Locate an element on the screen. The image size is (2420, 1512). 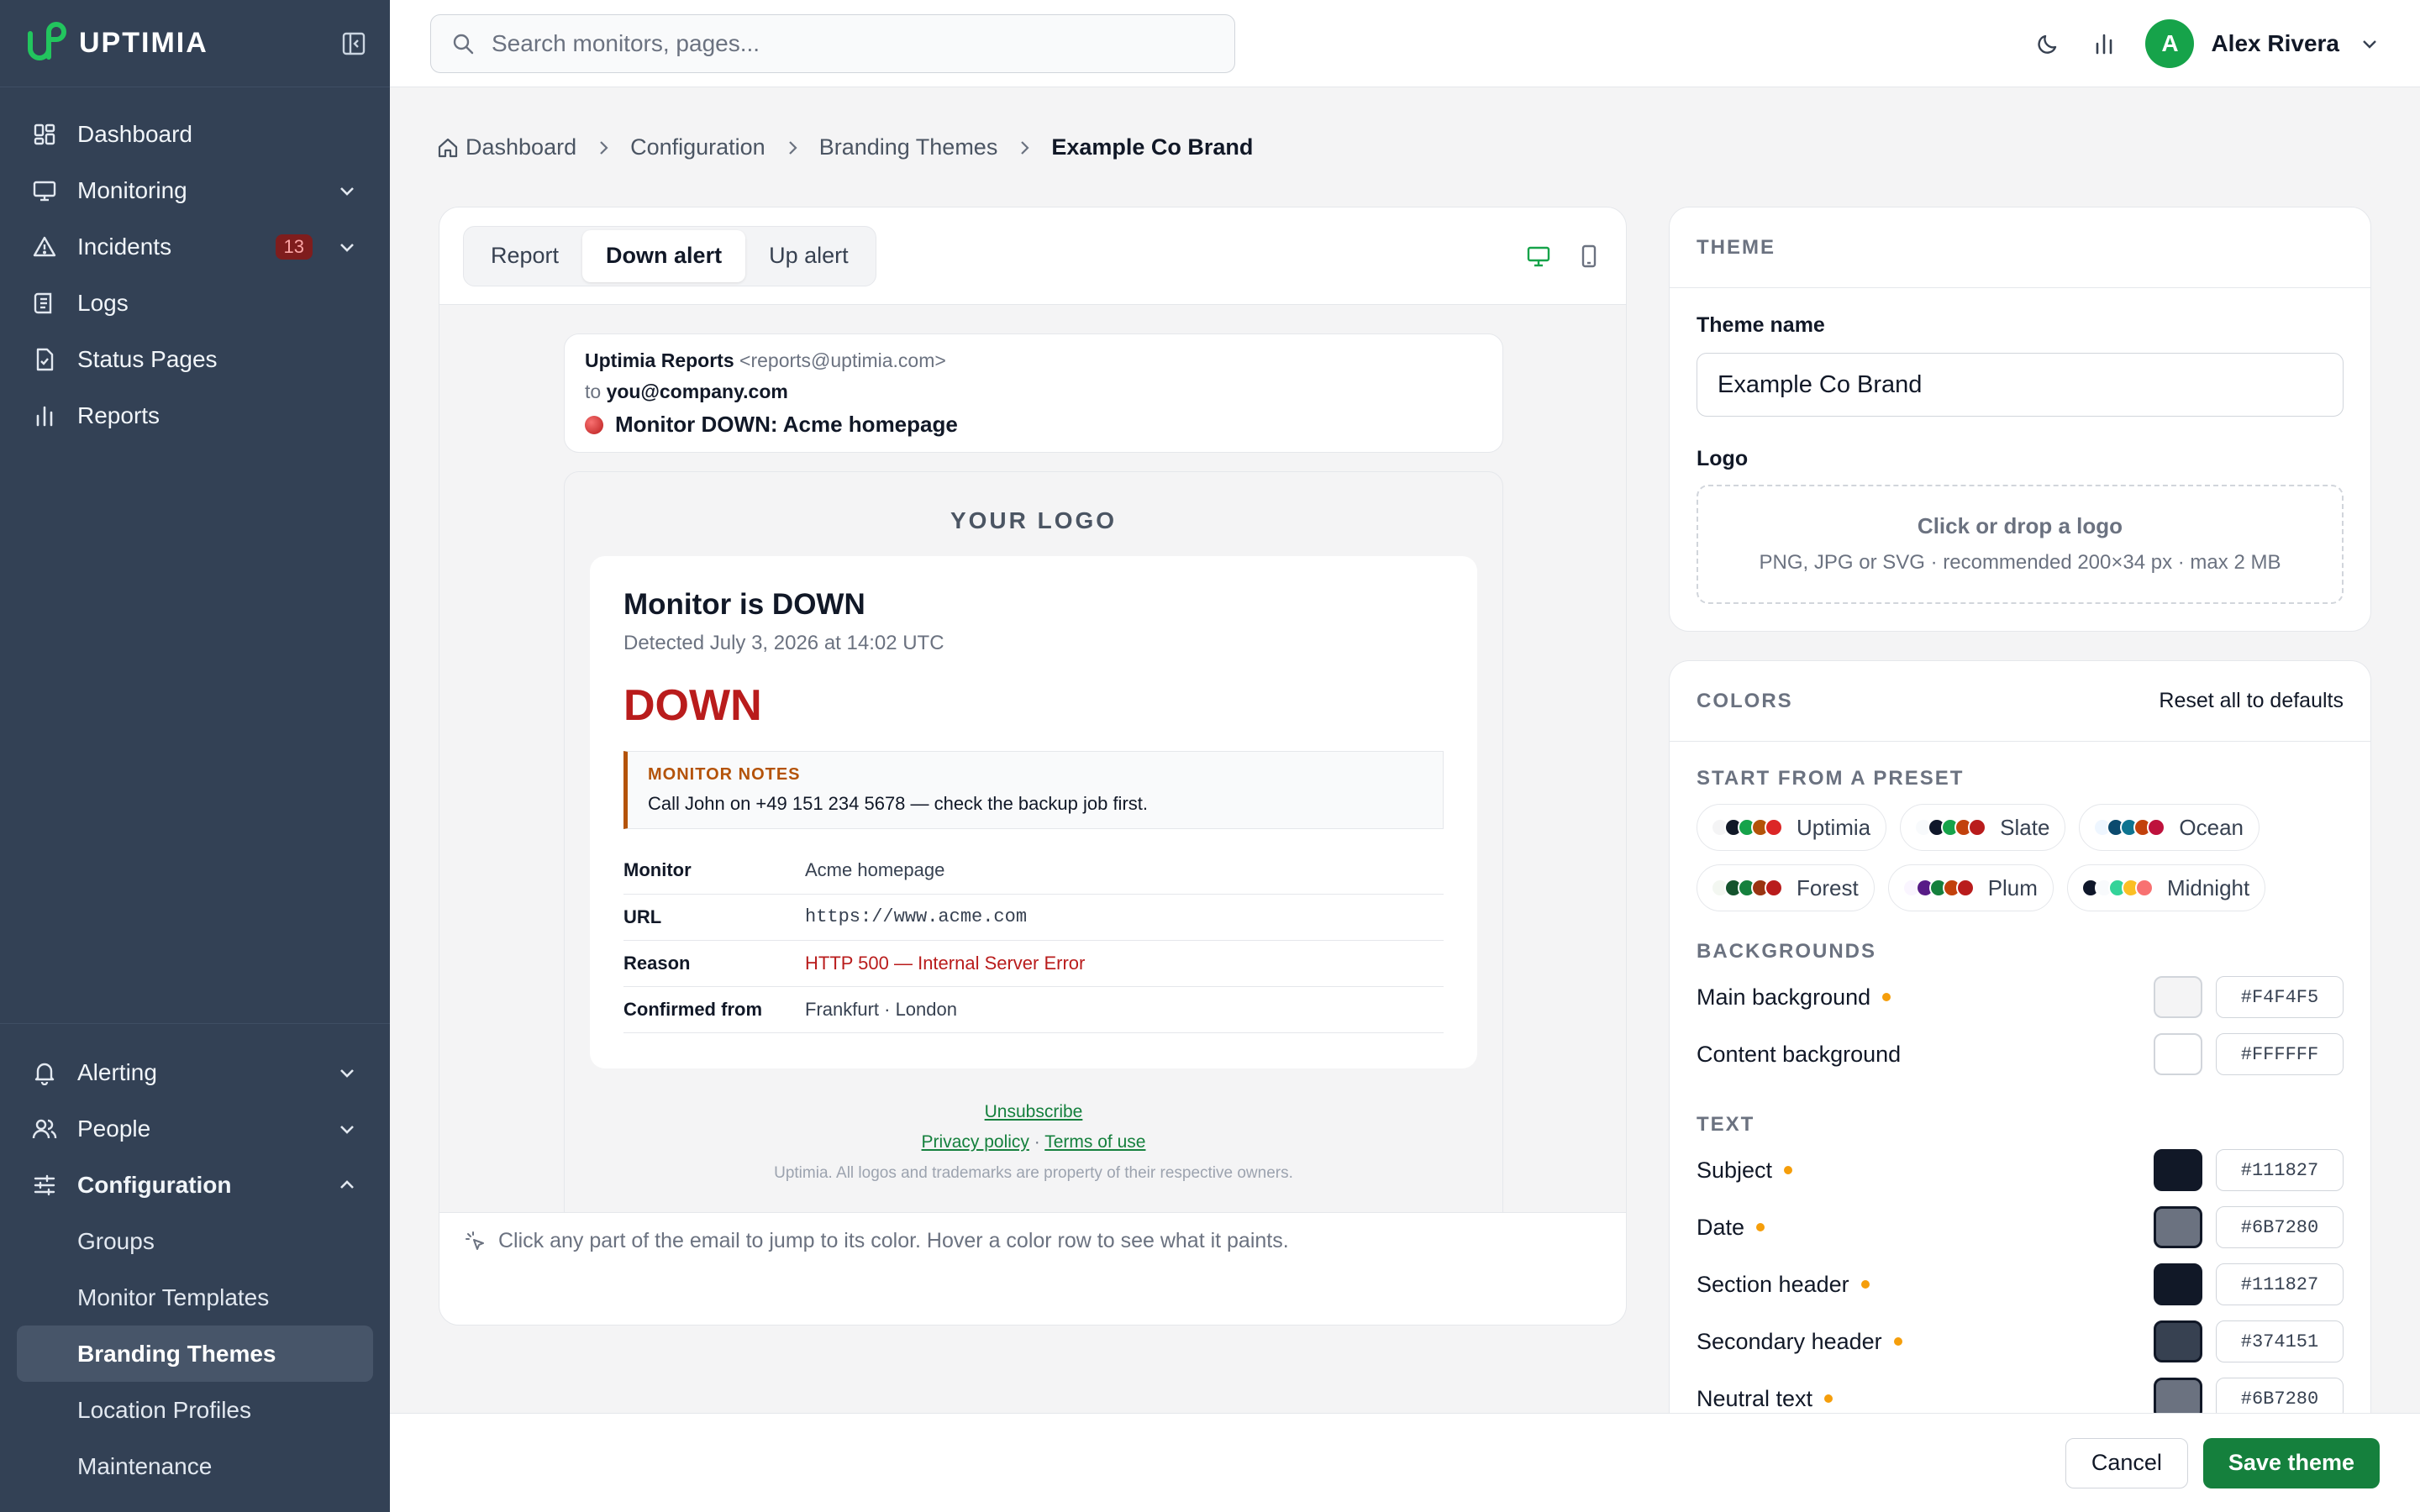
color-hex-input: #FFFFFF is located at coordinates (2280, 1054).